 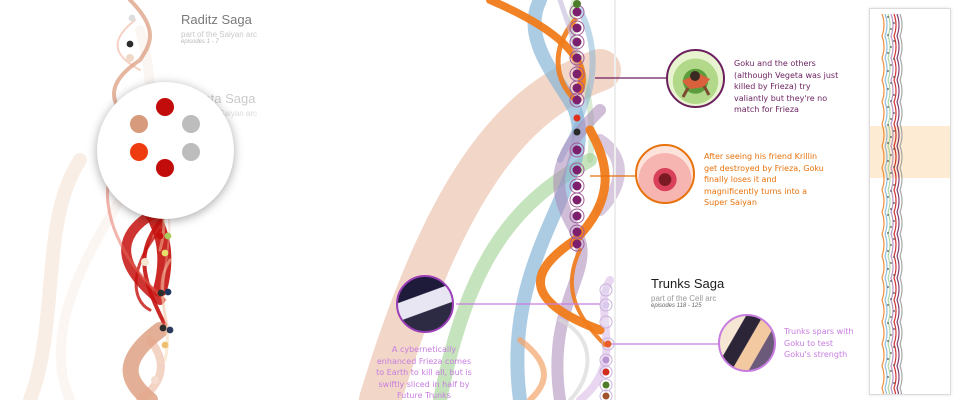 I want to click on scene-thumbnail-vegeta-killed, so click(x=695, y=78).